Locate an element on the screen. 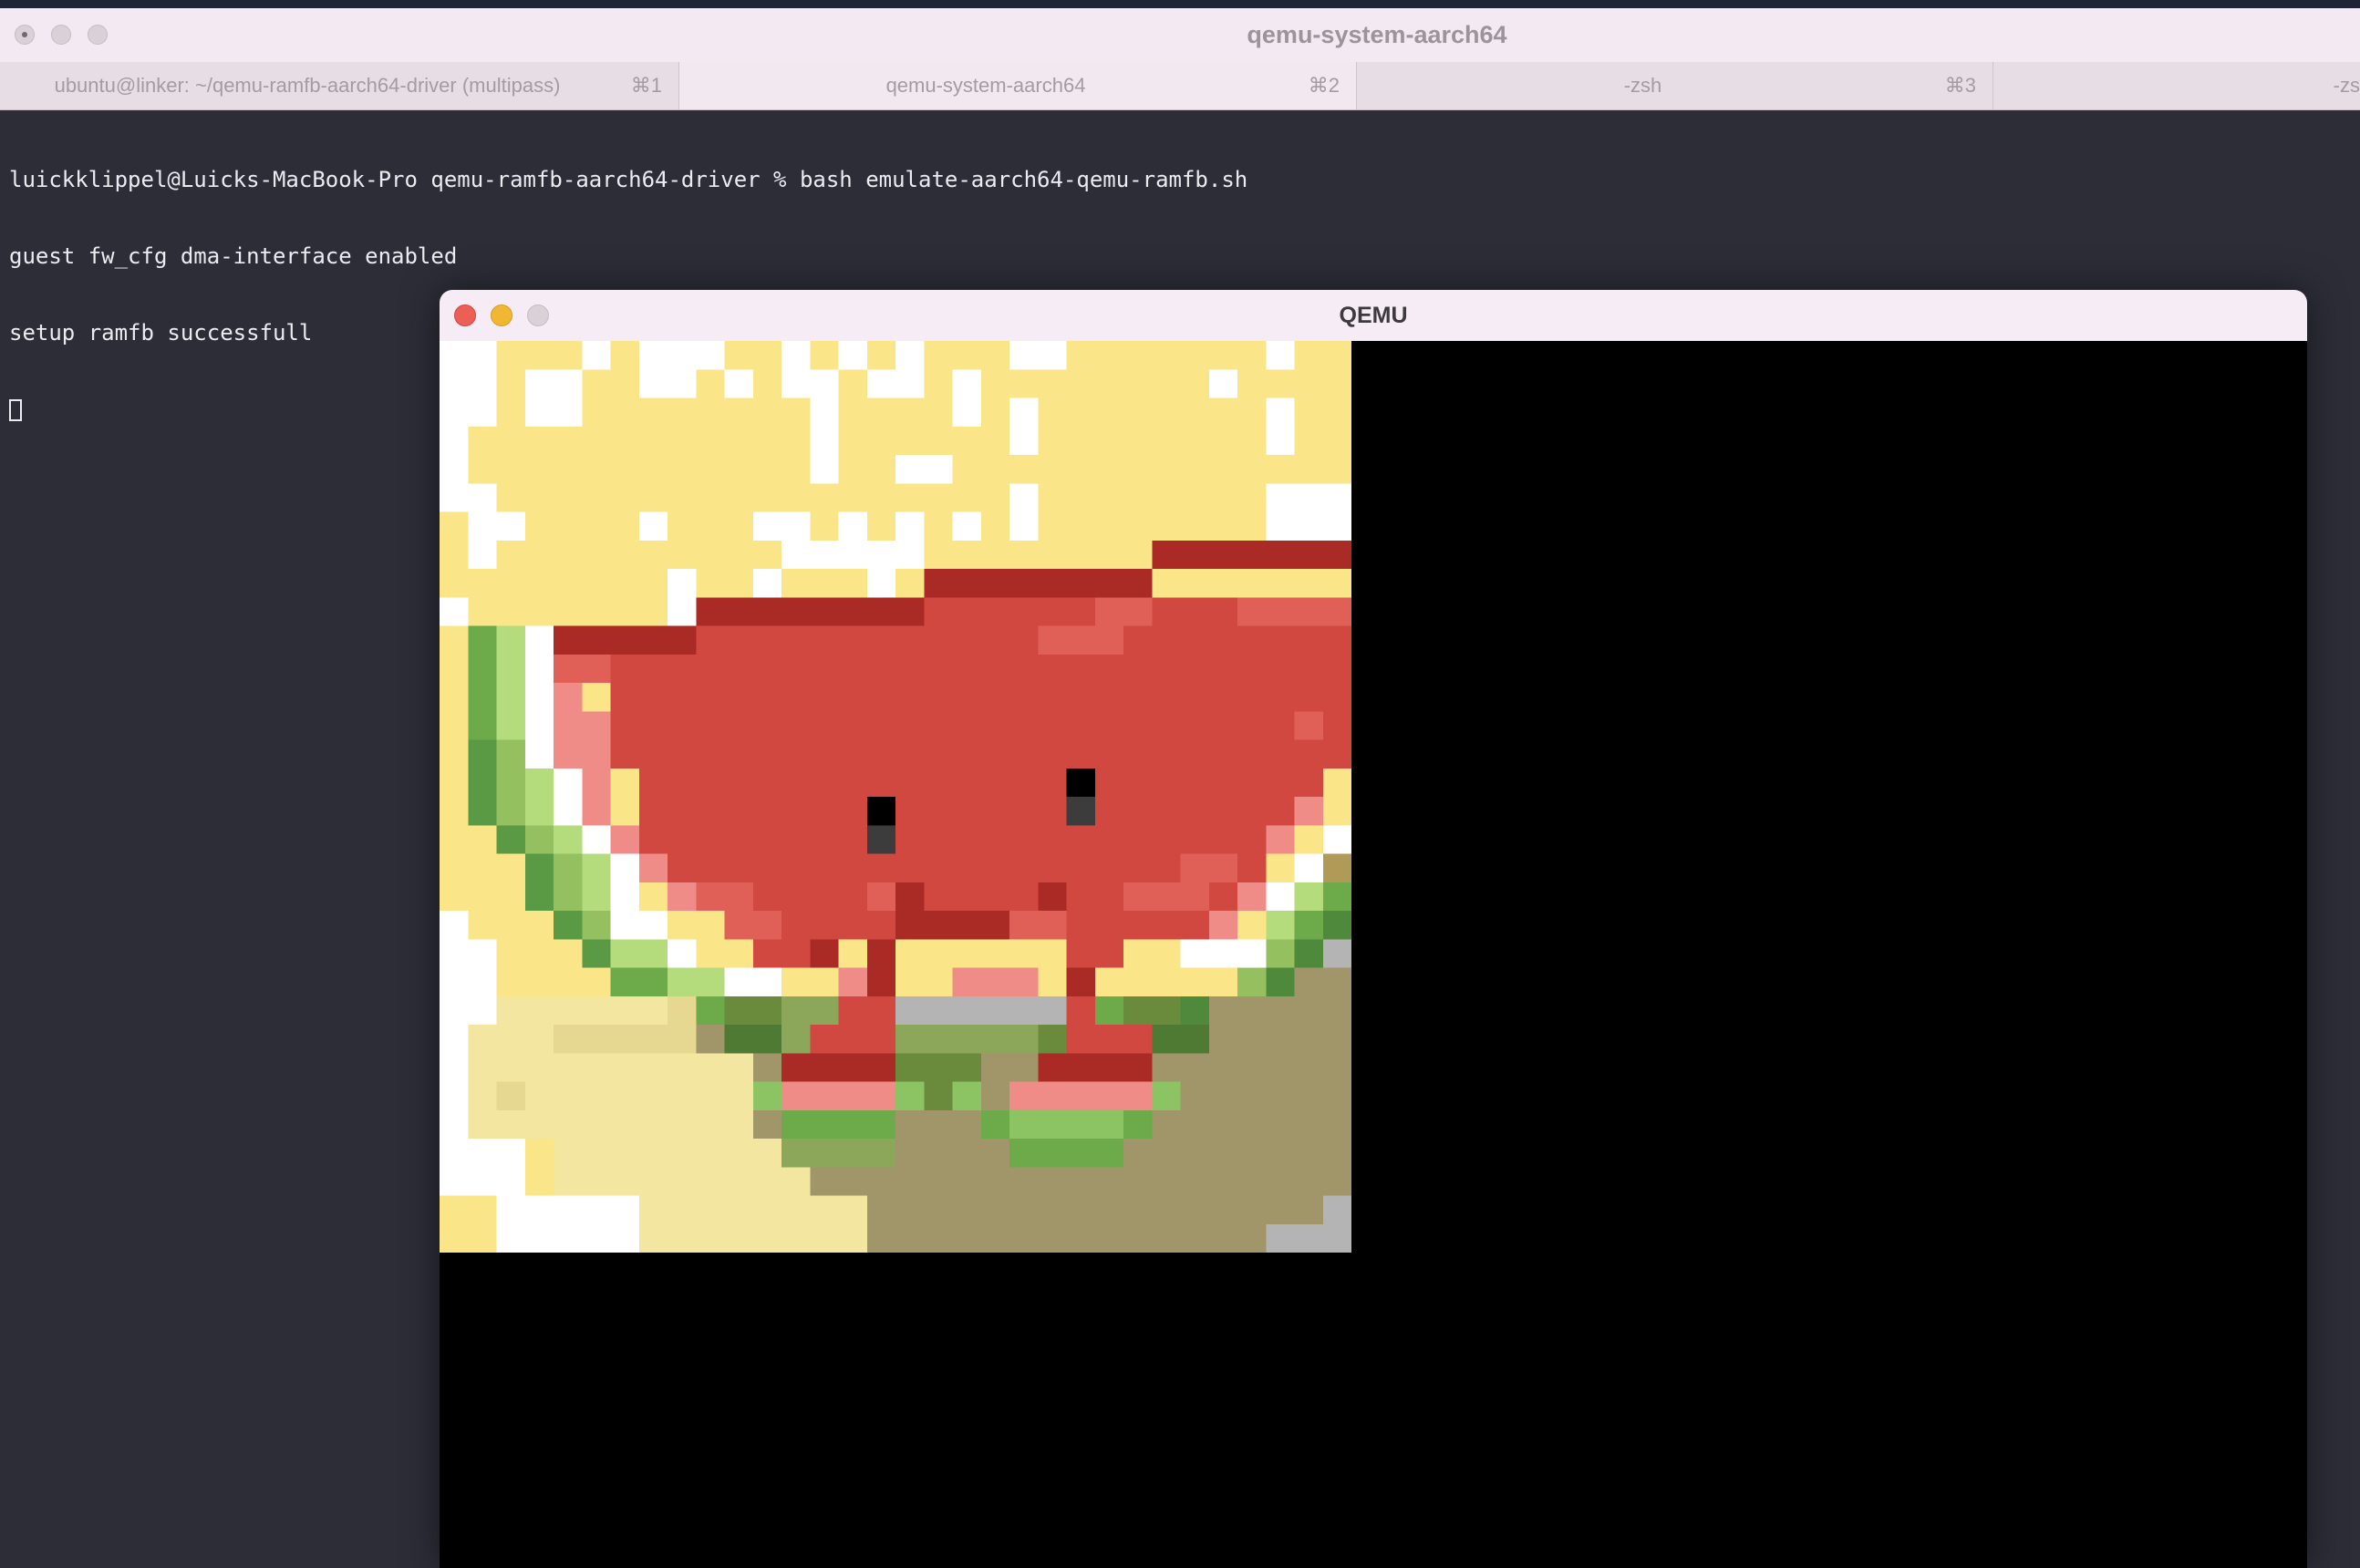 This screenshot has height=1568, width=2360. terminal-line-output: guest fw_cfg dma-interface enabled is located at coordinates (233, 256).